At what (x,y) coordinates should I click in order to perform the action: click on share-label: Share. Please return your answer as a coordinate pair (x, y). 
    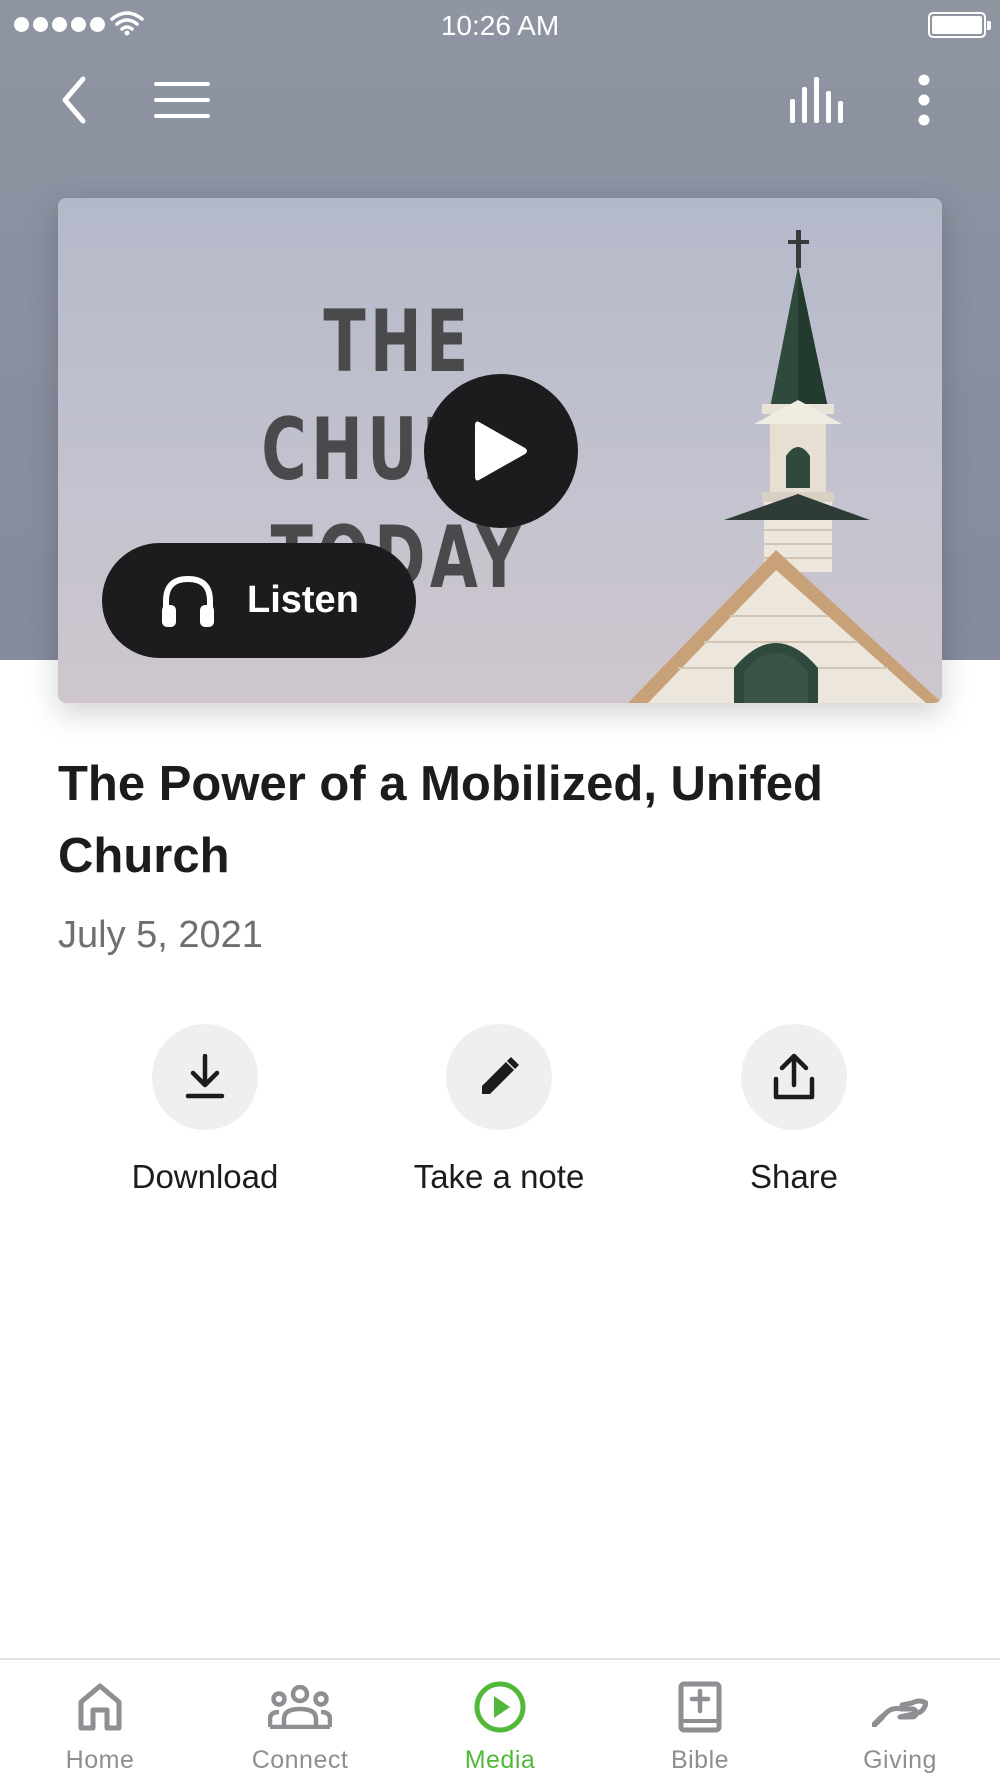
    Looking at the image, I should click on (794, 1176).